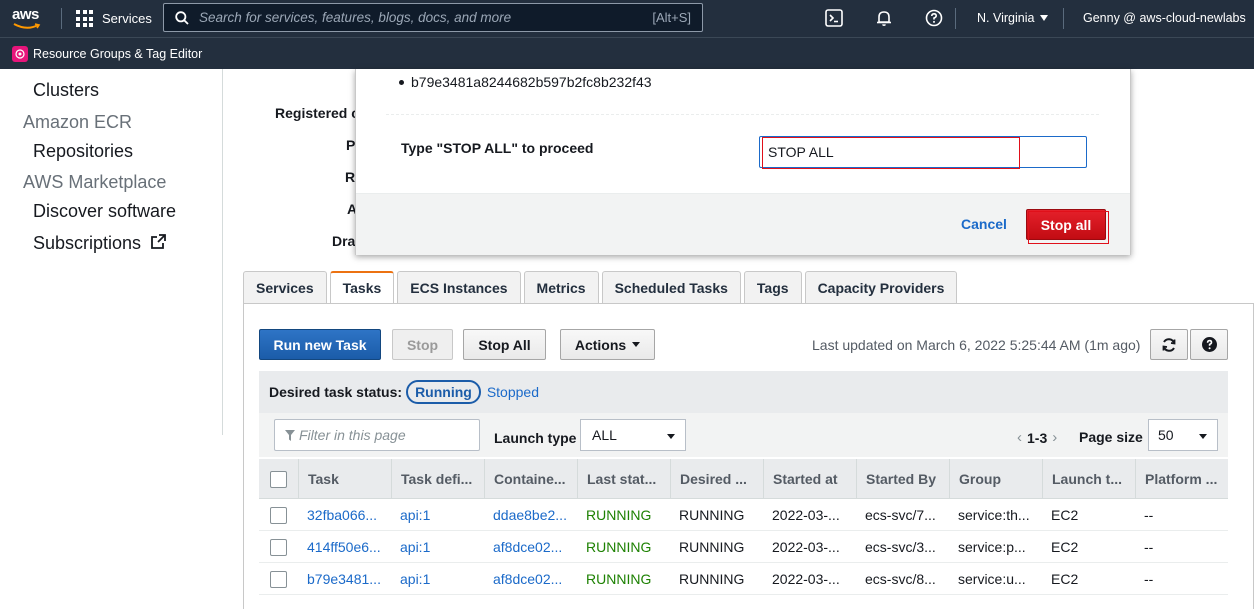  What do you see at coordinates (1209, 344) in the screenshot?
I see `info-button` at bounding box center [1209, 344].